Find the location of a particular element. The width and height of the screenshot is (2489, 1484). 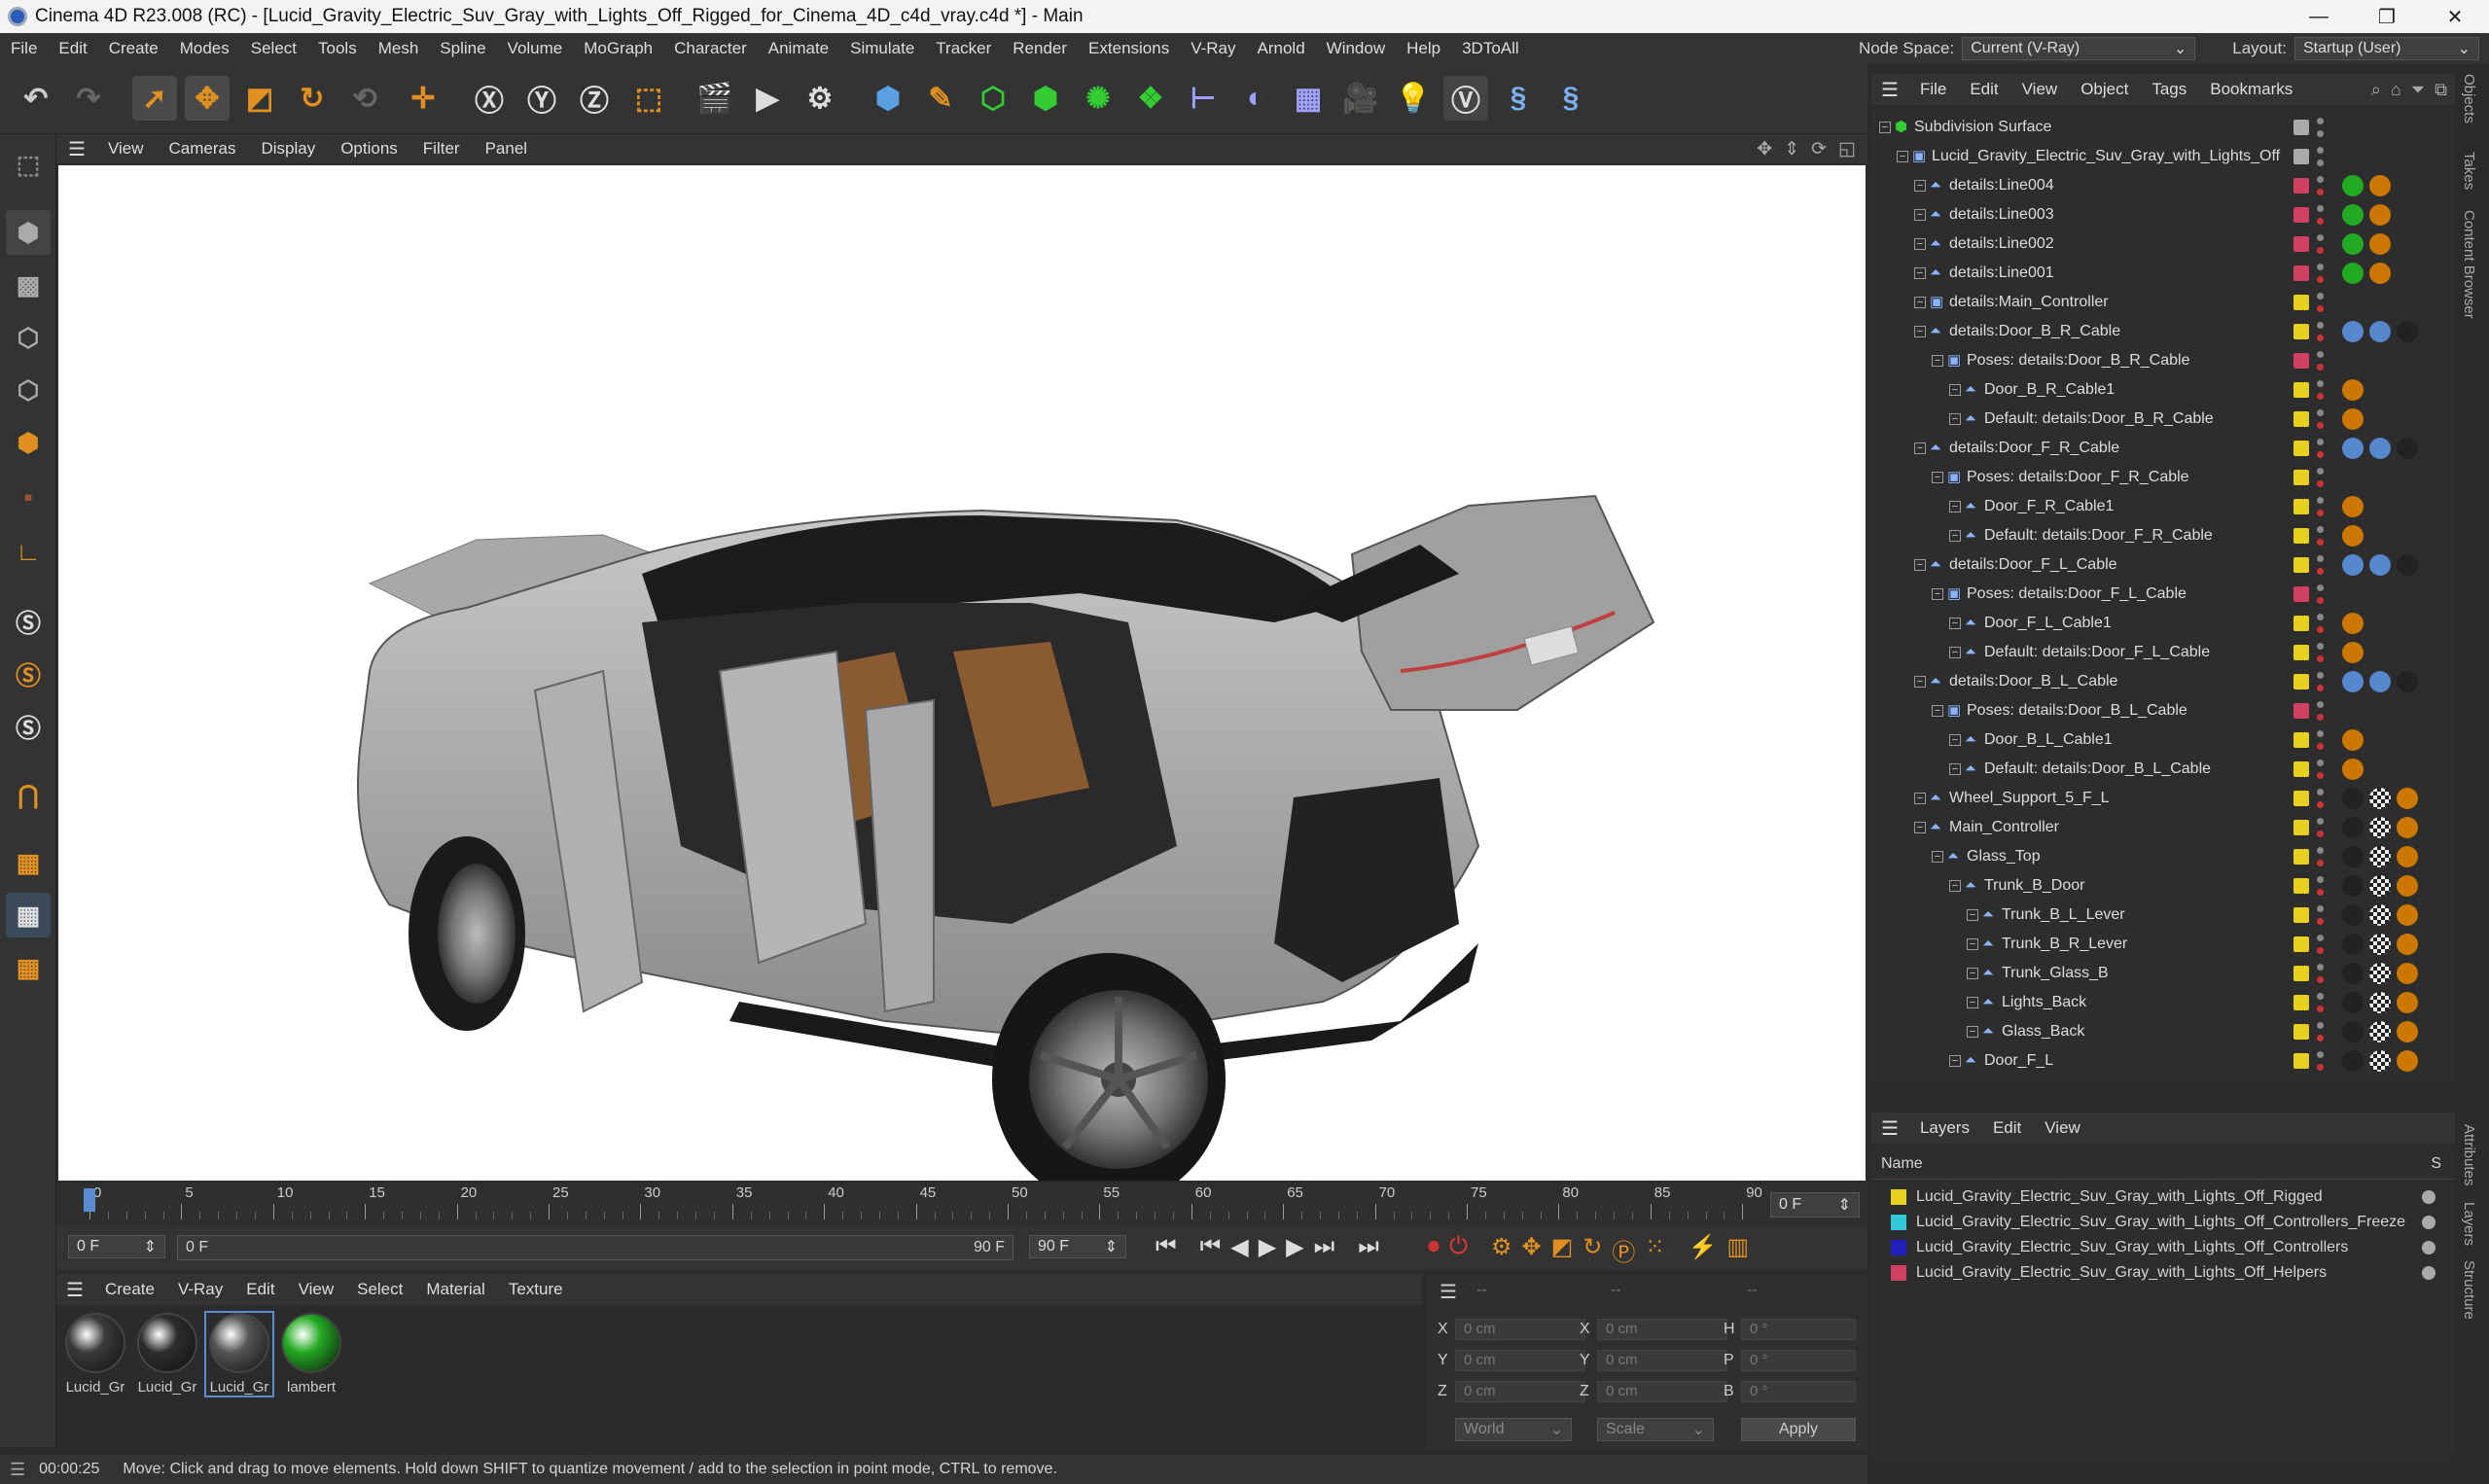

home-icon: ⌂ is located at coordinates (2396, 90).